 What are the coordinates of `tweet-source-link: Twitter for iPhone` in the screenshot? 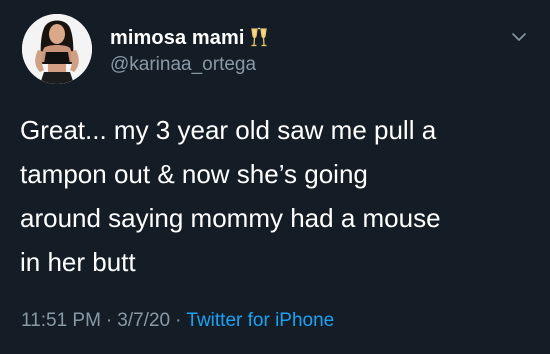 It's located at (260, 320).